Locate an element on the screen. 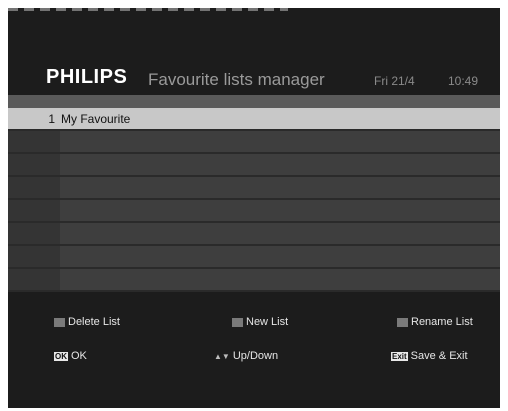 The width and height of the screenshot is (508, 411). new-list-label: New List is located at coordinates (267, 322).